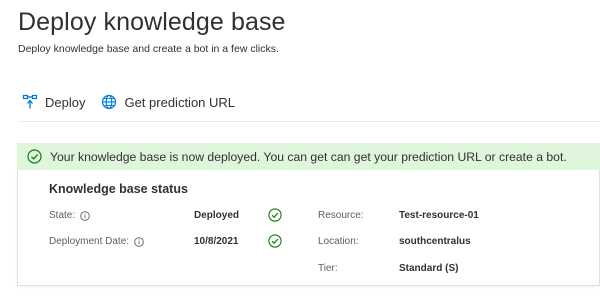 Image resolution: width=600 pixels, height=296 pixels. I want to click on get-prediction-url-button: Get prediction URL, so click(168, 102).